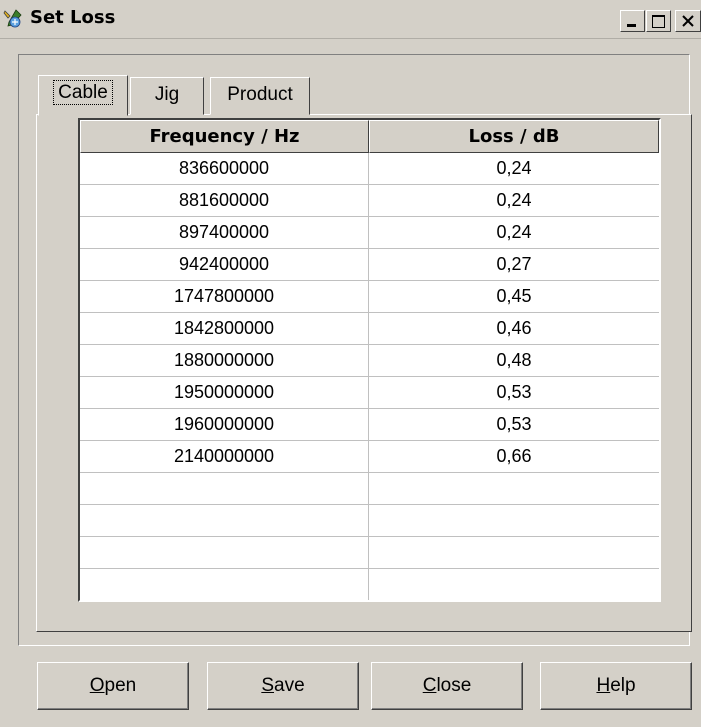  Describe the element at coordinates (224, 456) in the screenshot. I see `frequency-cell: 2140000000` at that location.